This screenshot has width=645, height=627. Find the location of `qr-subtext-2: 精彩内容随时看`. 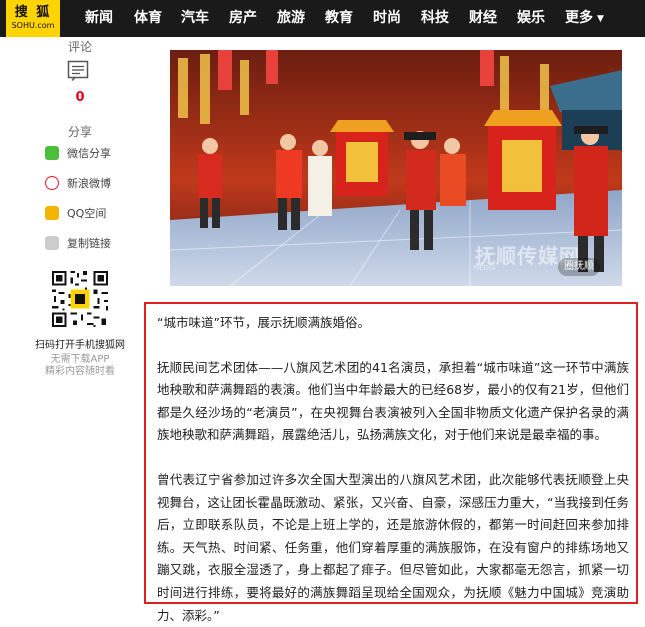

qr-subtext-2: 精彩内容随时看 is located at coordinates (80, 371).